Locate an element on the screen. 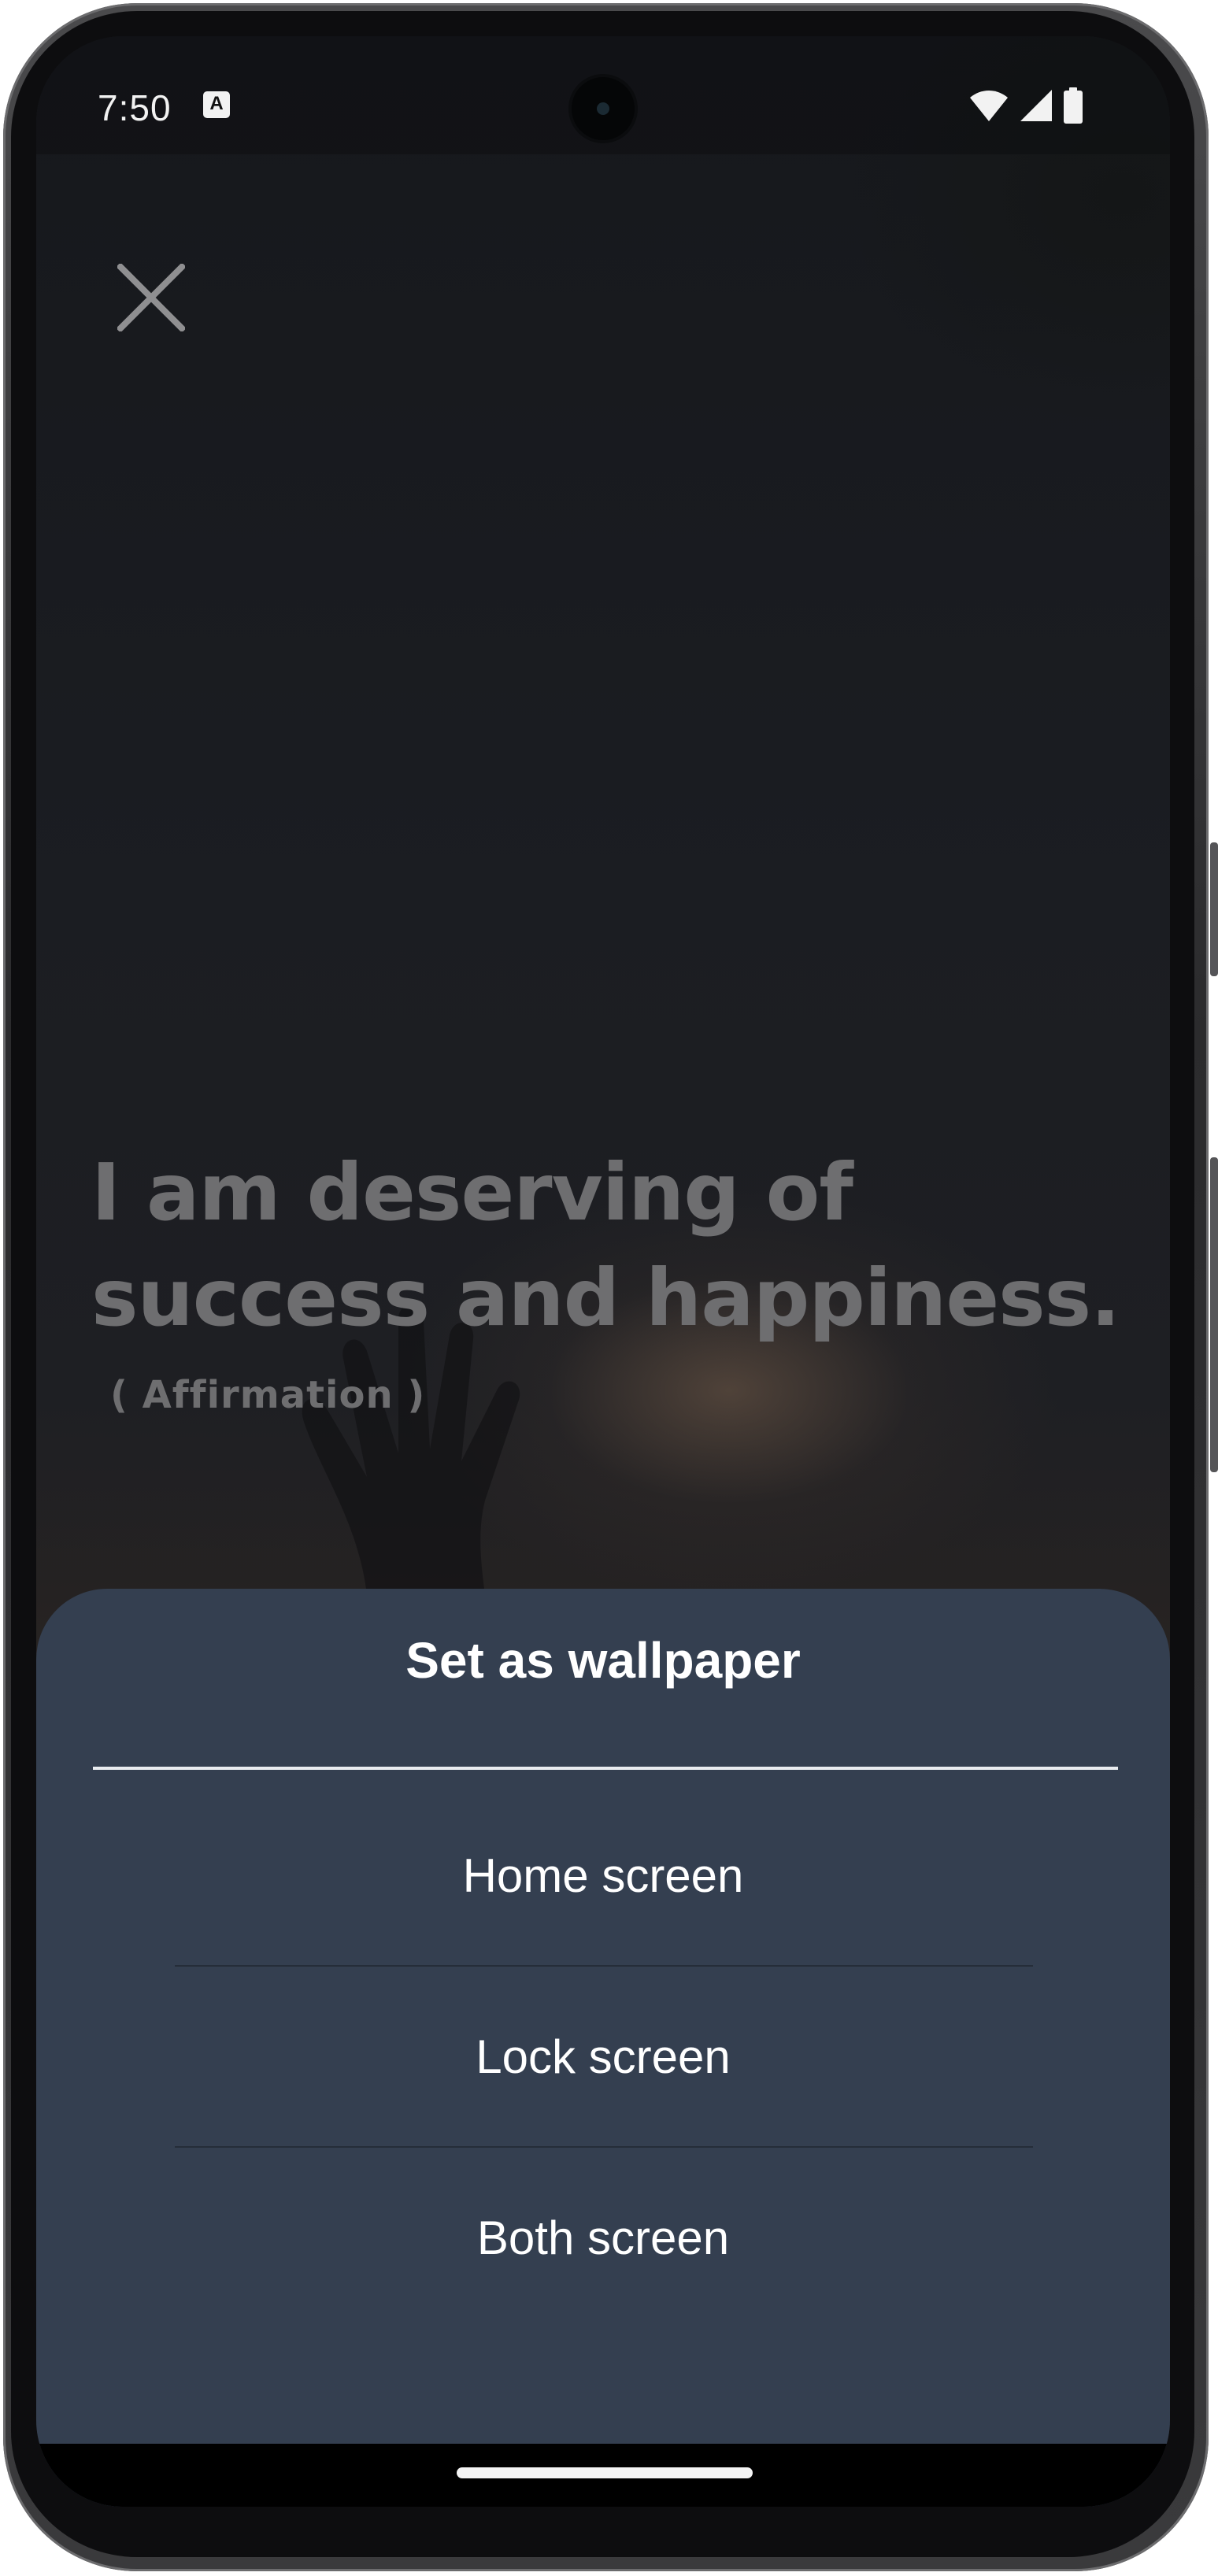 The width and height of the screenshot is (1218, 2576). power-button is located at coordinates (1214, 909).